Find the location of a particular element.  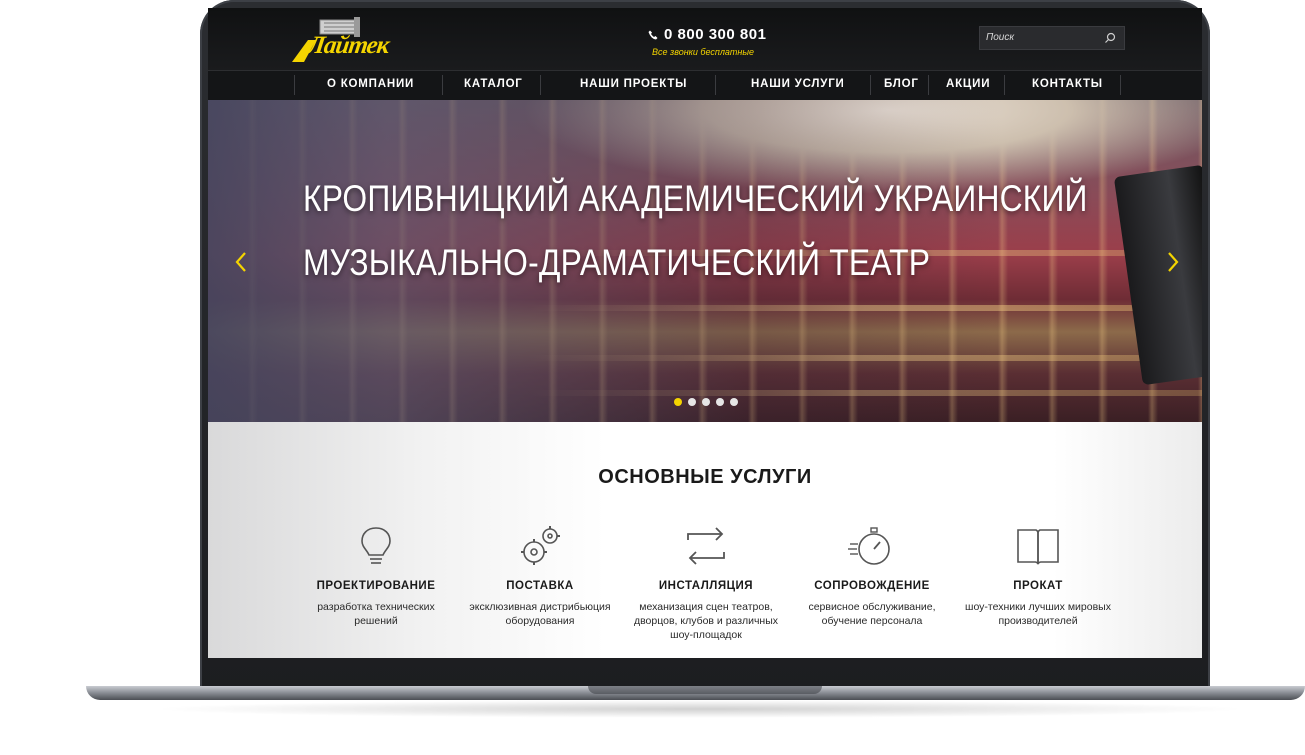

nav-item-services: НАШИ УСЛУГИ is located at coordinates (798, 84).